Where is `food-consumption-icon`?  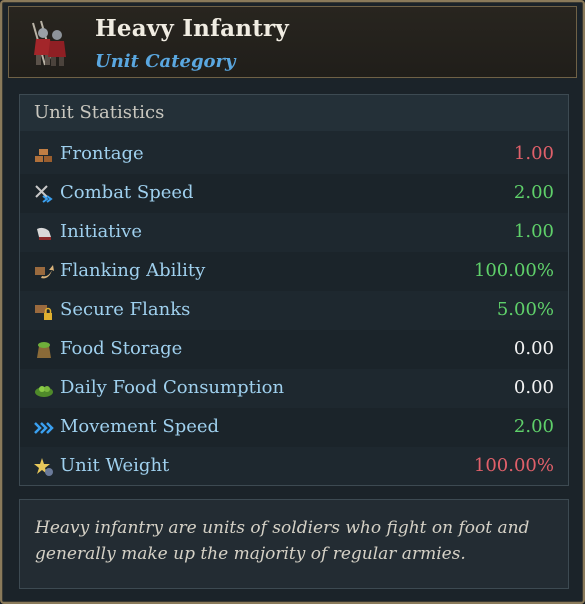 food-consumption-icon is located at coordinates (44, 391).